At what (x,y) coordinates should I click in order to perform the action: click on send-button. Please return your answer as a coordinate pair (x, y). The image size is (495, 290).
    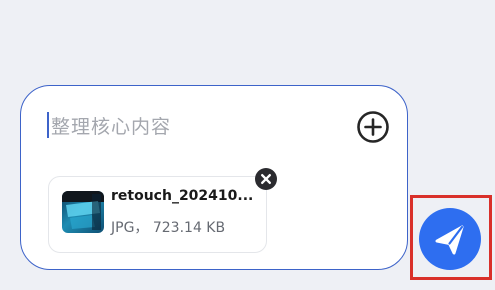
    Looking at the image, I should click on (450, 239).